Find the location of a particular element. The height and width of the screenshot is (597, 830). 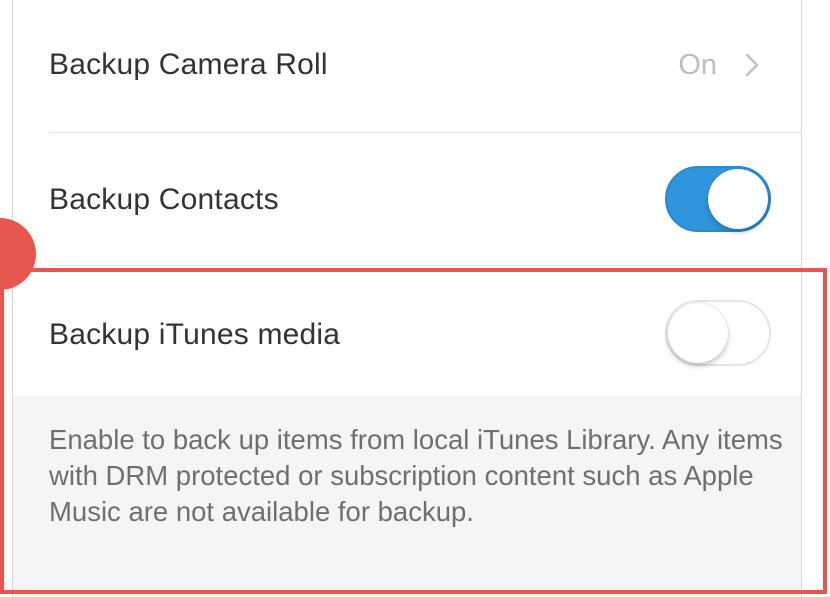

backup-contacts-label: Backup Contacts is located at coordinates (164, 199).